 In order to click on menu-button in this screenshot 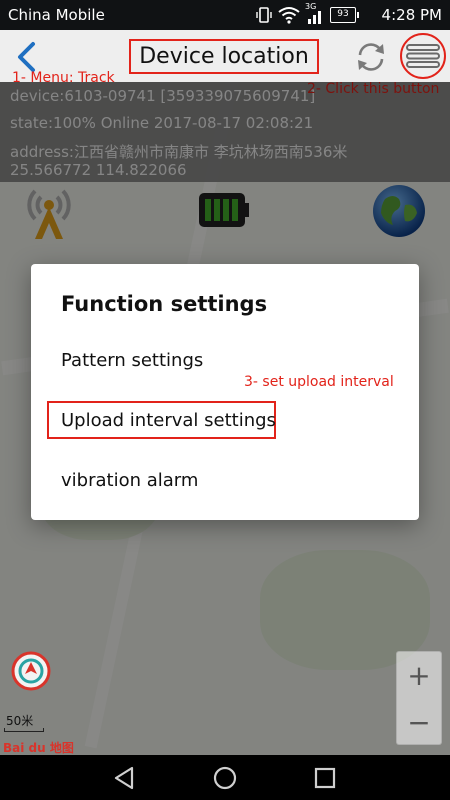, I will do `click(423, 56)`.